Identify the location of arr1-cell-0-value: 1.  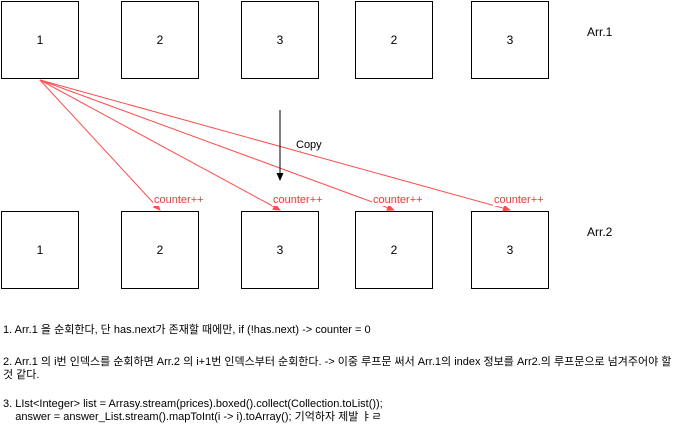
(40, 40).